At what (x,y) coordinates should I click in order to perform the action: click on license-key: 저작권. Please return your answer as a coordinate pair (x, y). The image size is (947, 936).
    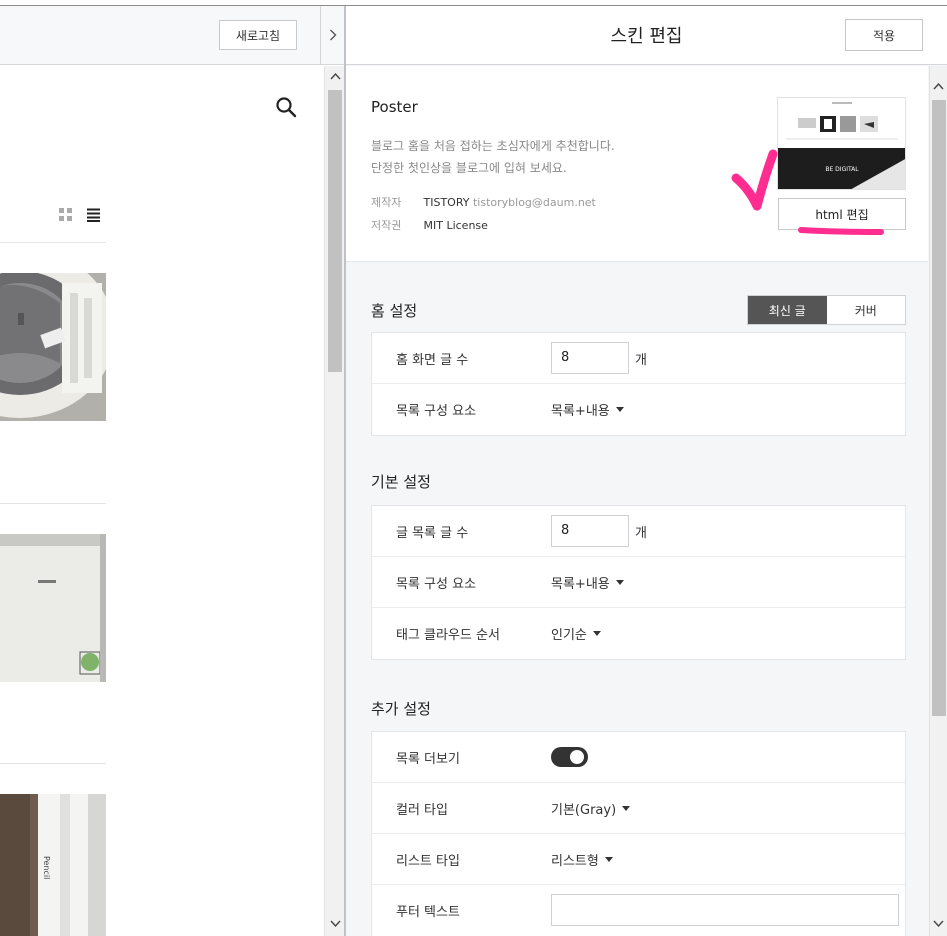
    Looking at the image, I should click on (386, 225).